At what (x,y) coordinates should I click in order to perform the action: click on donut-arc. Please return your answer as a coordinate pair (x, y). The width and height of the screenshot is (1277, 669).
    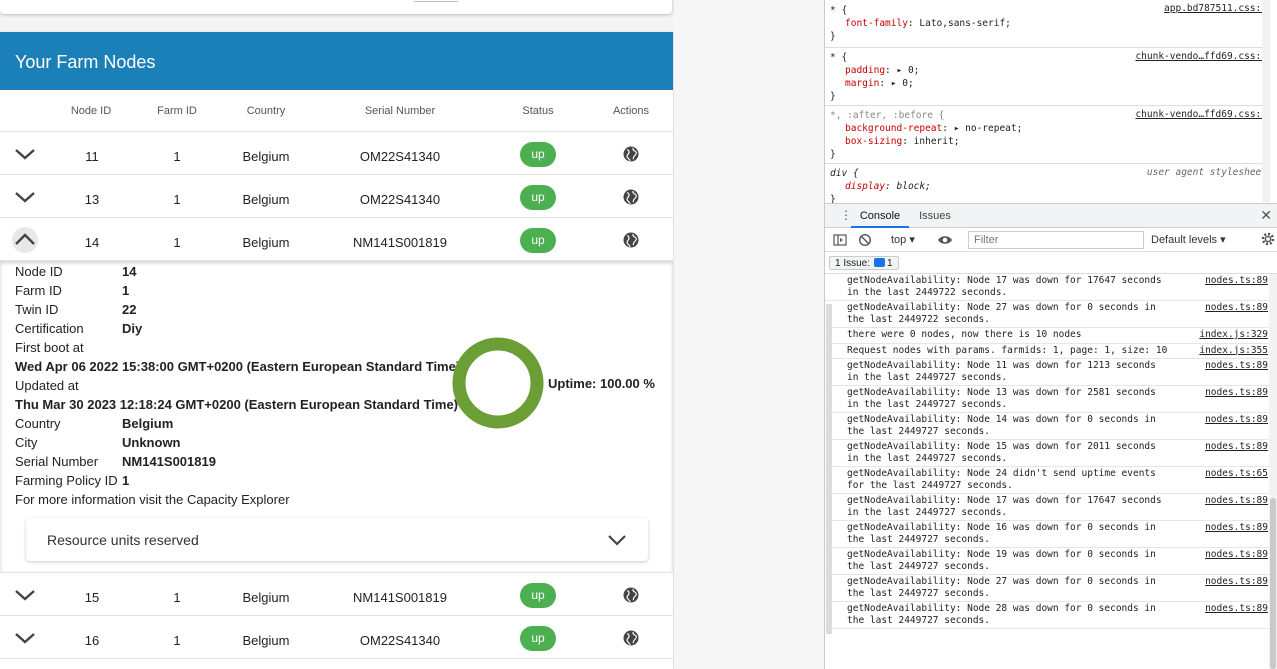
    Looking at the image, I should click on (498, 383).